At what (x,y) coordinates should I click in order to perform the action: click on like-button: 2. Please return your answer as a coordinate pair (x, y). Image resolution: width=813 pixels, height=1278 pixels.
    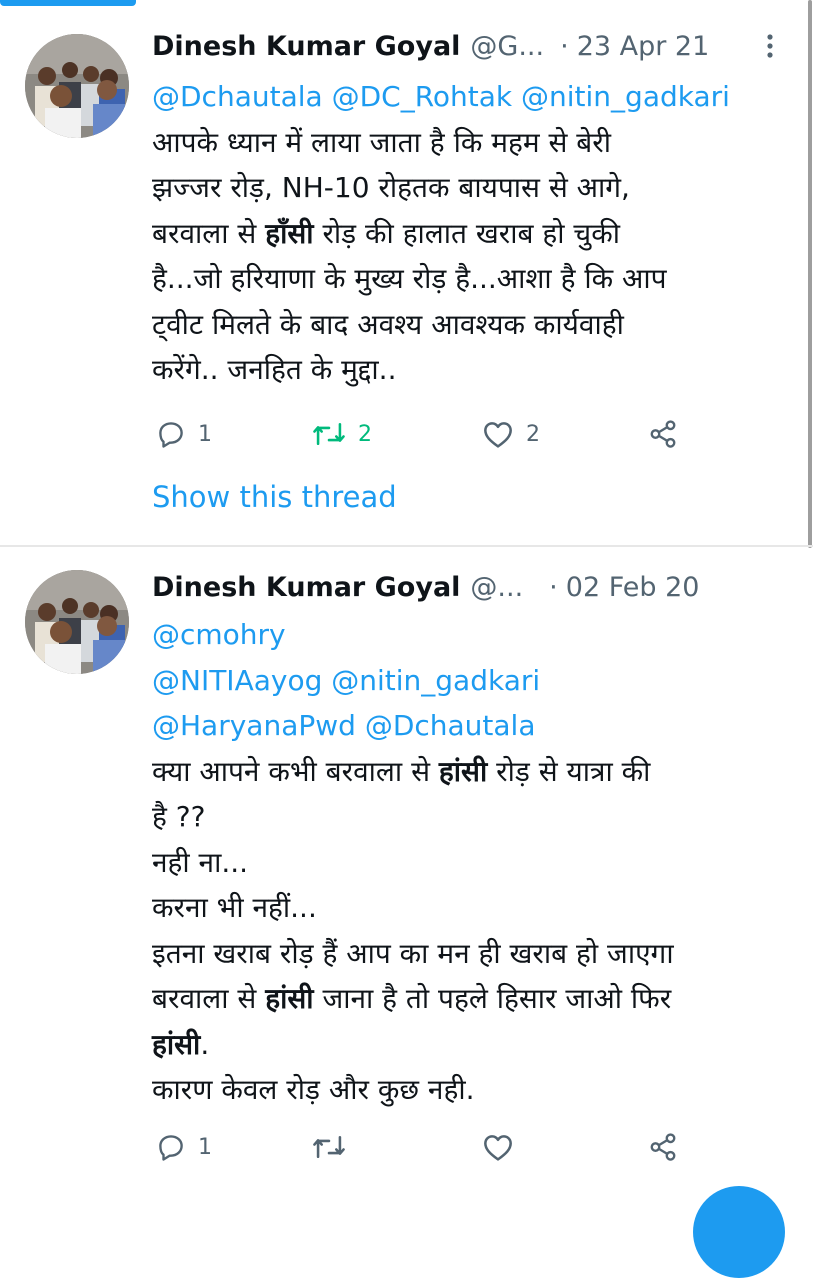
    Looking at the image, I should click on (511, 434).